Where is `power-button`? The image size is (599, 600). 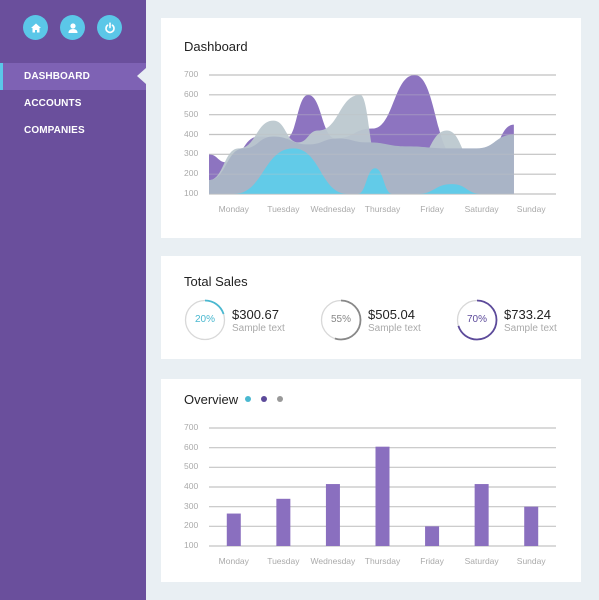
power-button is located at coordinates (109, 27).